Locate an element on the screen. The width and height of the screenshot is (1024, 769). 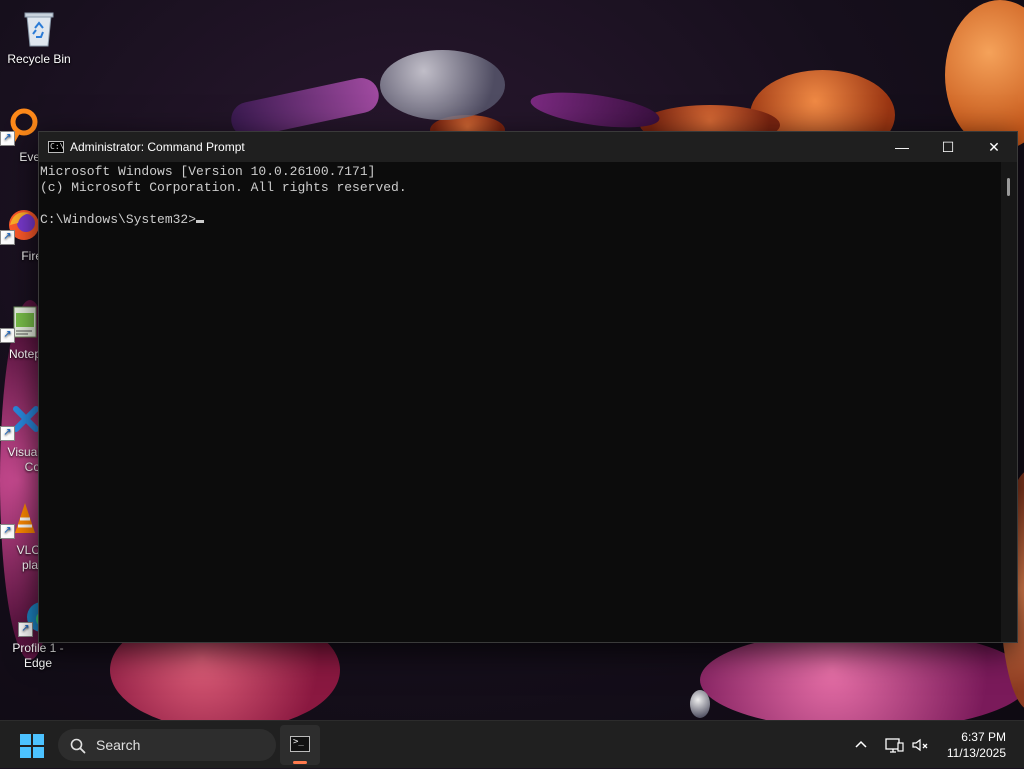
recycle-bin-icon is located at coordinates (39, 28).